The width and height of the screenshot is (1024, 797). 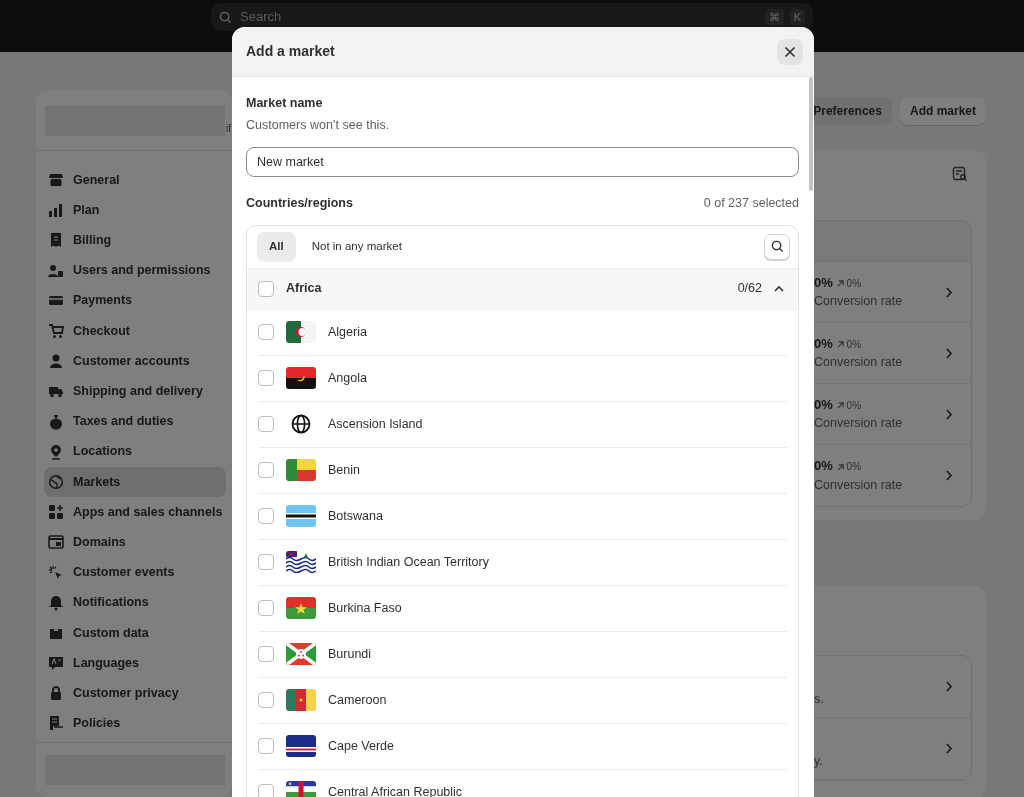 What do you see at coordinates (135, 723) in the screenshot?
I see `sidebar-item: Policies` at bounding box center [135, 723].